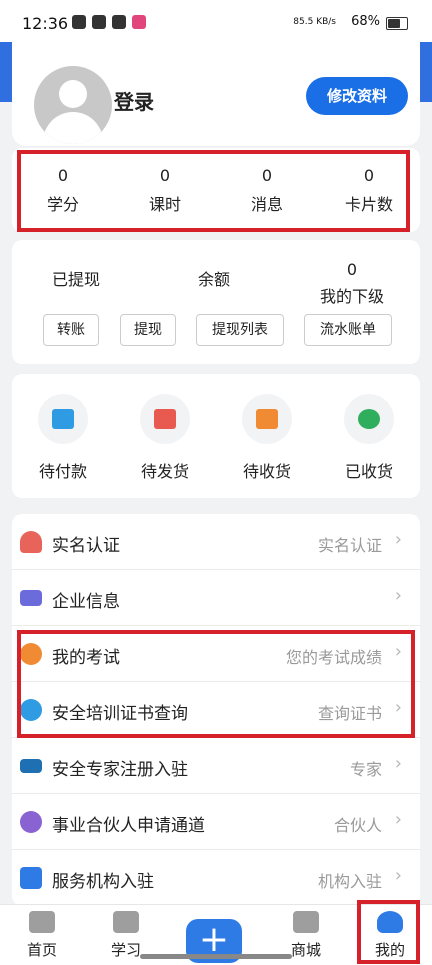 This screenshot has height=965, width=432. Describe the element at coordinates (306, 922) in the screenshot. I see `shop-icon` at that location.